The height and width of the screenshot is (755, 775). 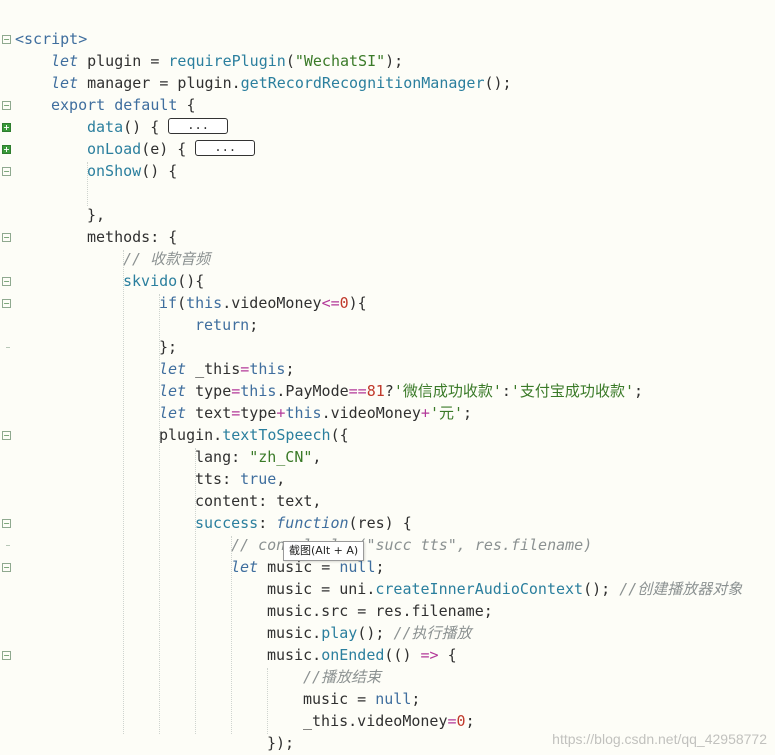 What do you see at coordinates (340, 61) in the screenshot?
I see `code-token: "WechatSI"` at bounding box center [340, 61].